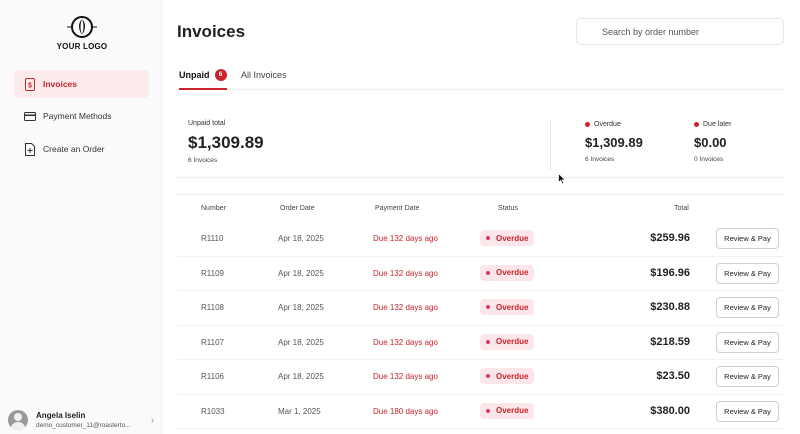 This screenshot has height=434, width=800. I want to click on invoice-icon: $, so click(30, 84).